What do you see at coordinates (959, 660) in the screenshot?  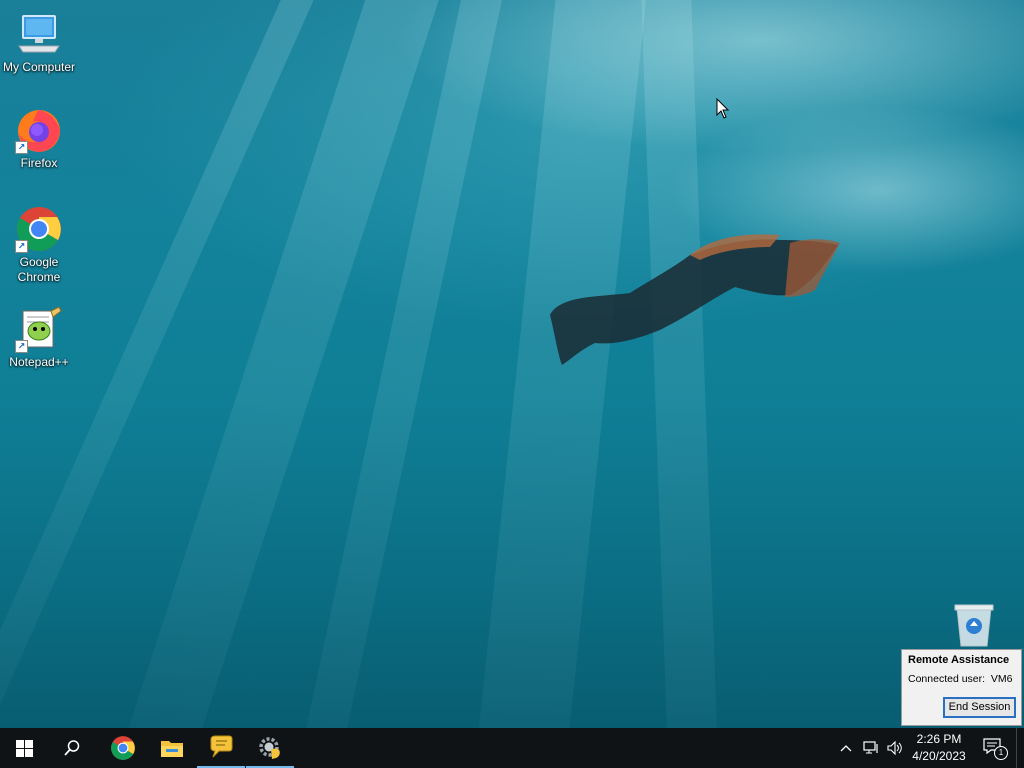 I see `remote-assistance-title: Remote Assistance` at bounding box center [959, 660].